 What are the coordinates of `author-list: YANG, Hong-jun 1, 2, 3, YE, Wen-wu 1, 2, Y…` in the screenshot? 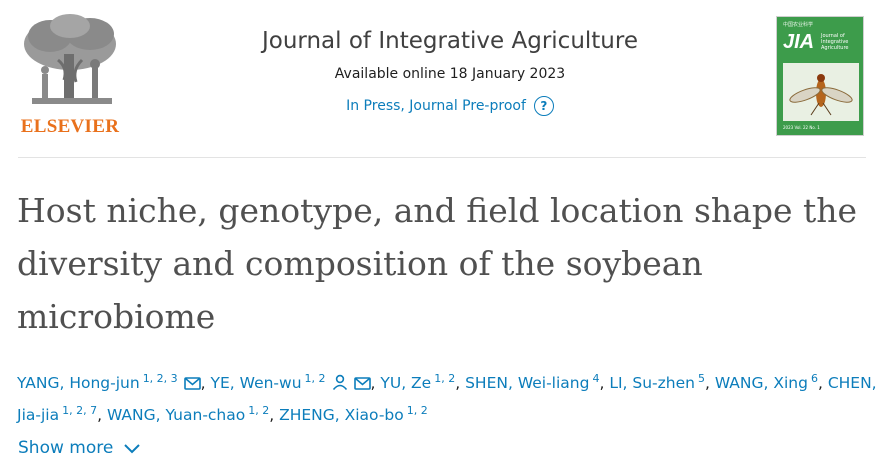 It's located at (447, 397).